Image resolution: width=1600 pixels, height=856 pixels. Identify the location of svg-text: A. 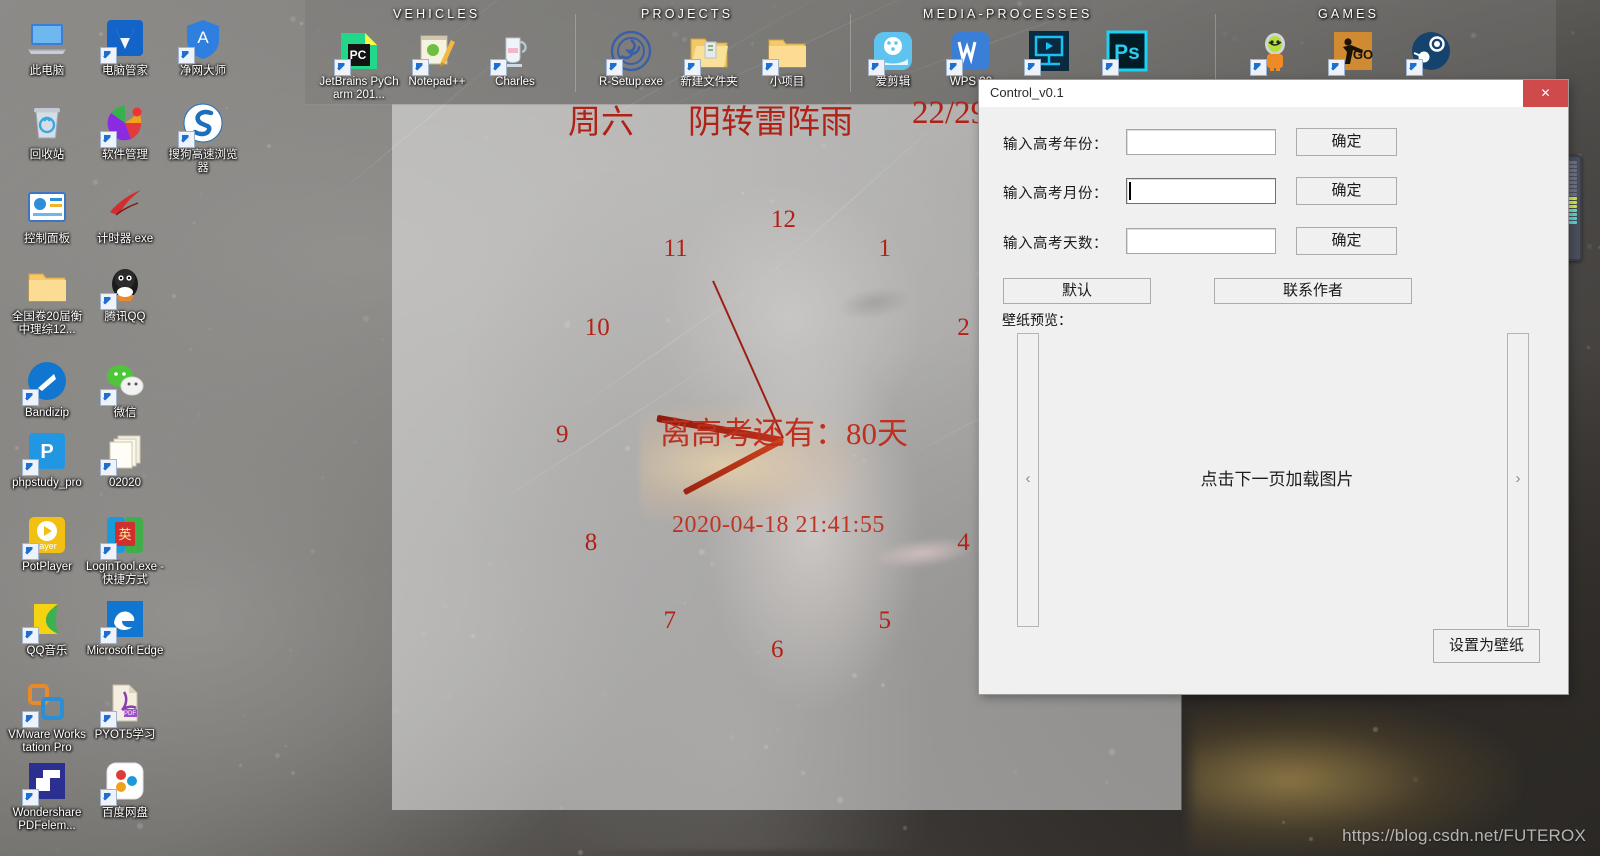
(203, 37).